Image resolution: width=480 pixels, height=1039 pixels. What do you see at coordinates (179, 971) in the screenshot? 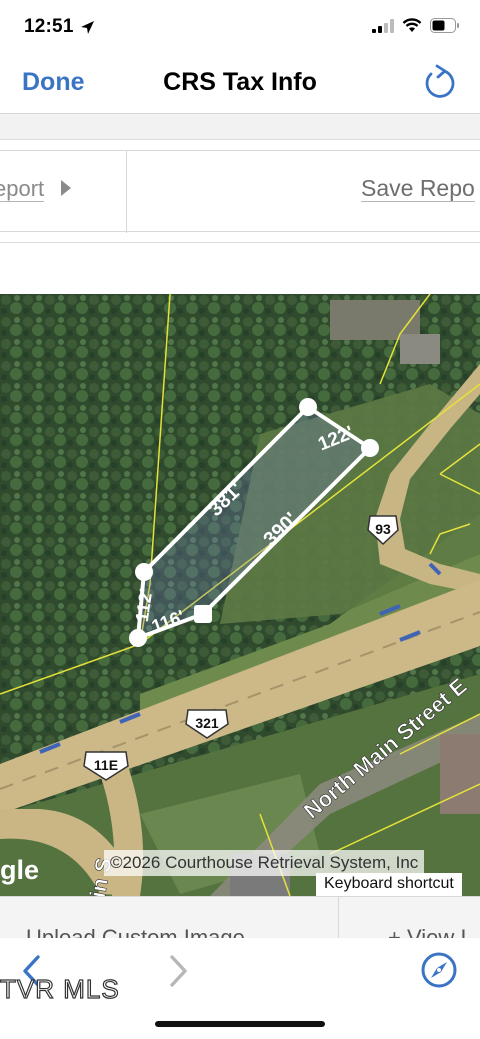
I see `chevron-right-icon` at bounding box center [179, 971].